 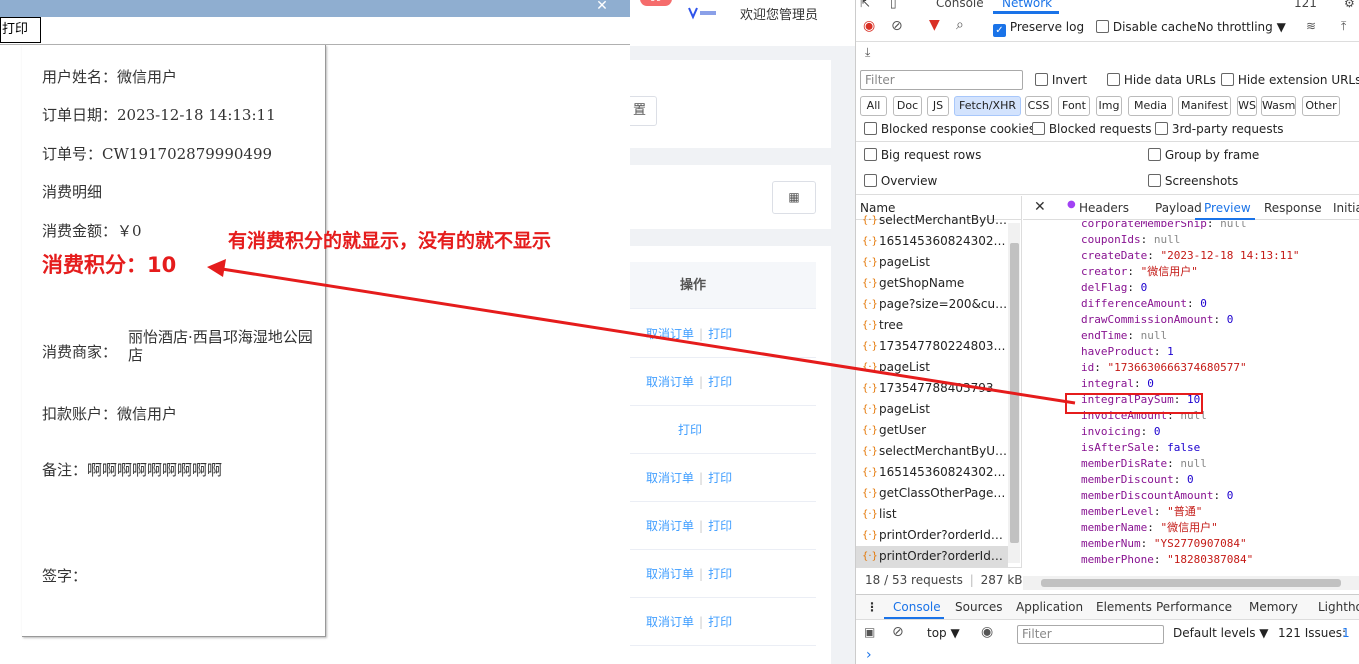 What do you see at coordinates (1090, 634) in the screenshot?
I see `console-filter-input: Filter` at bounding box center [1090, 634].